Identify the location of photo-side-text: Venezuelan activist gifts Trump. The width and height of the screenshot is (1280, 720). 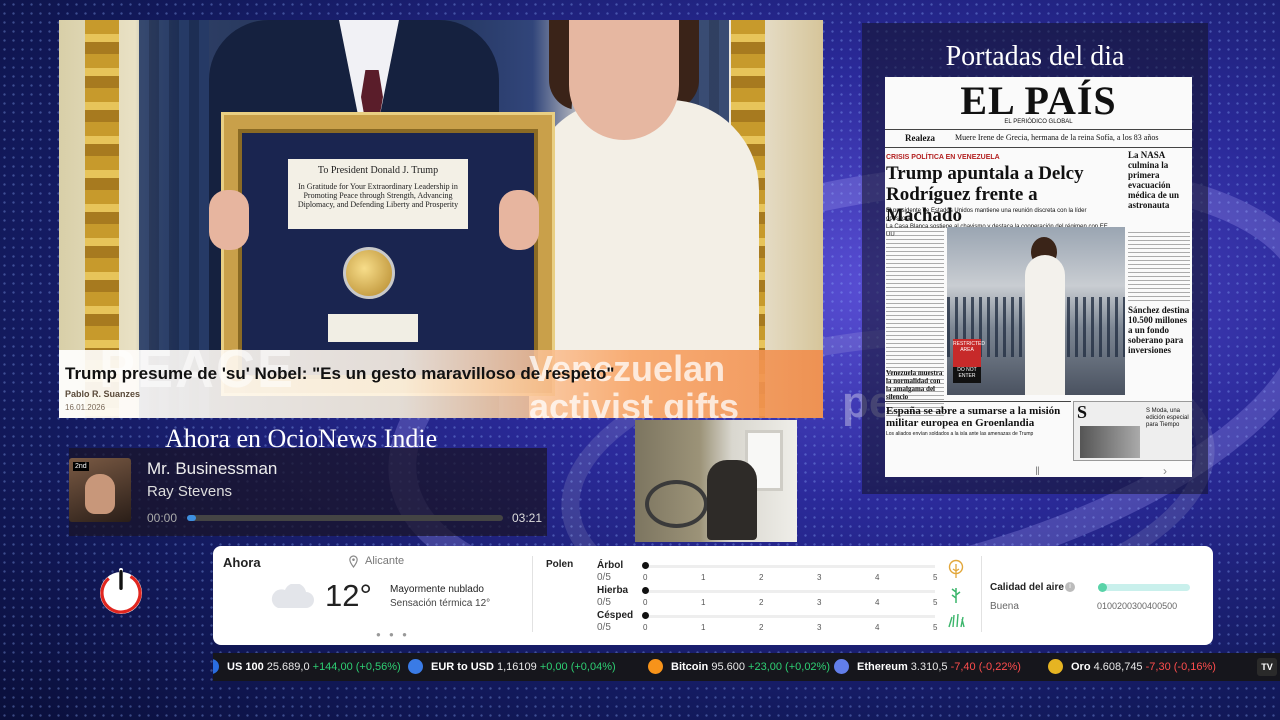
(676, 384).